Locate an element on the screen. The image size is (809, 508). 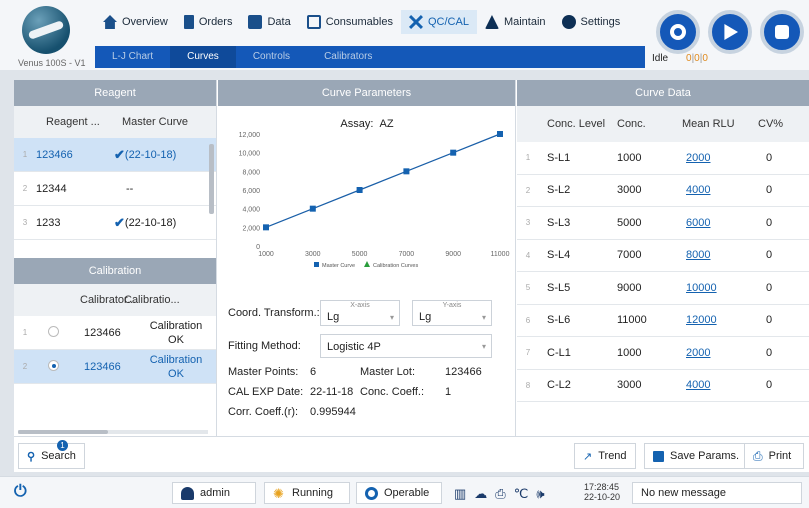
tab-lj-chart: L-J Chart is located at coordinates (132, 57).